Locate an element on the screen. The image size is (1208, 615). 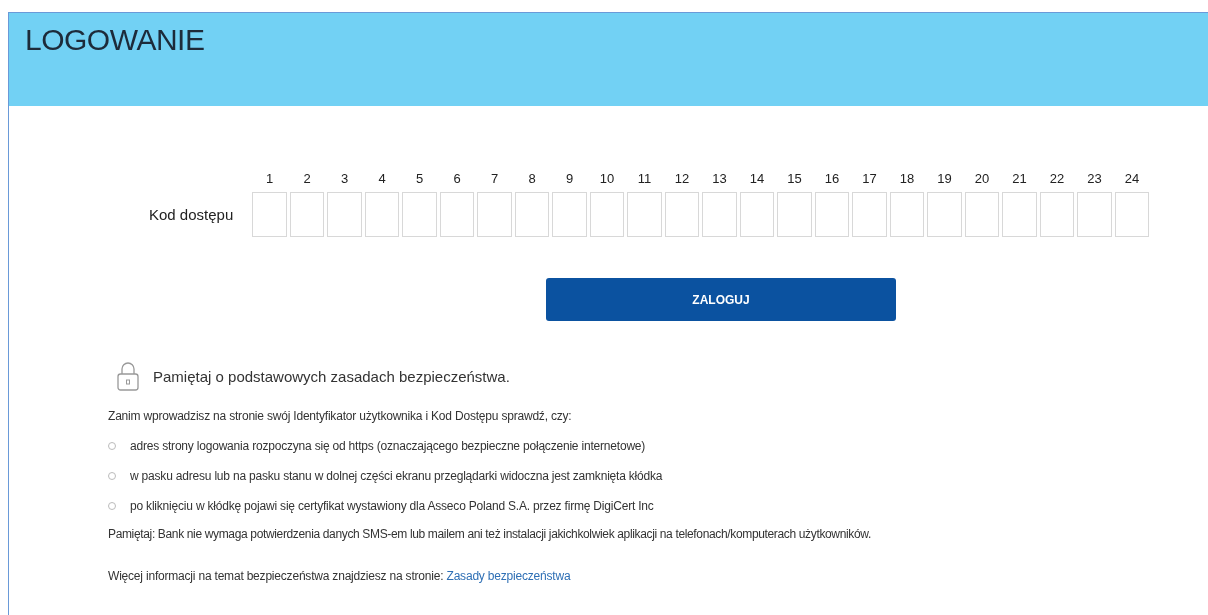
position-number: 3 is located at coordinates (344, 178).